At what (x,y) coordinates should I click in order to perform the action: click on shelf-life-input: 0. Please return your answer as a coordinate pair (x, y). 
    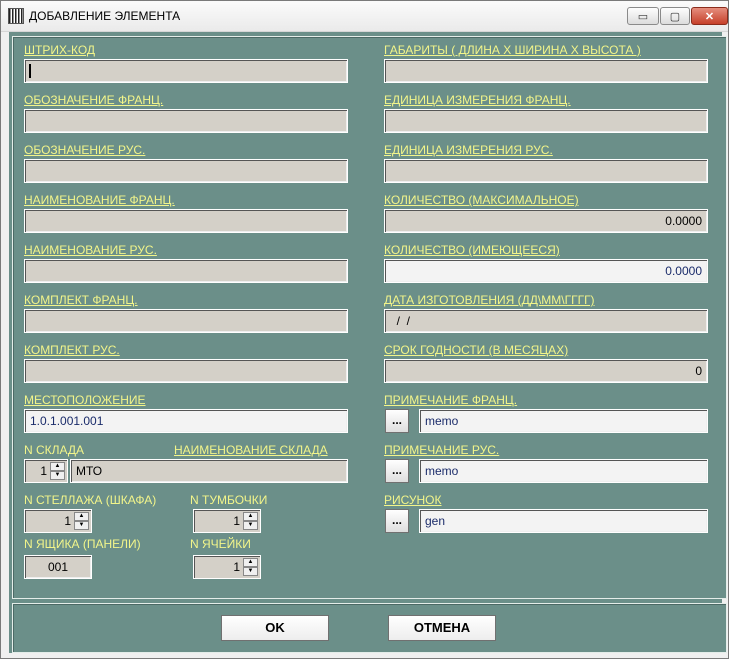
    Looking at the image, I should click on (546, 371).